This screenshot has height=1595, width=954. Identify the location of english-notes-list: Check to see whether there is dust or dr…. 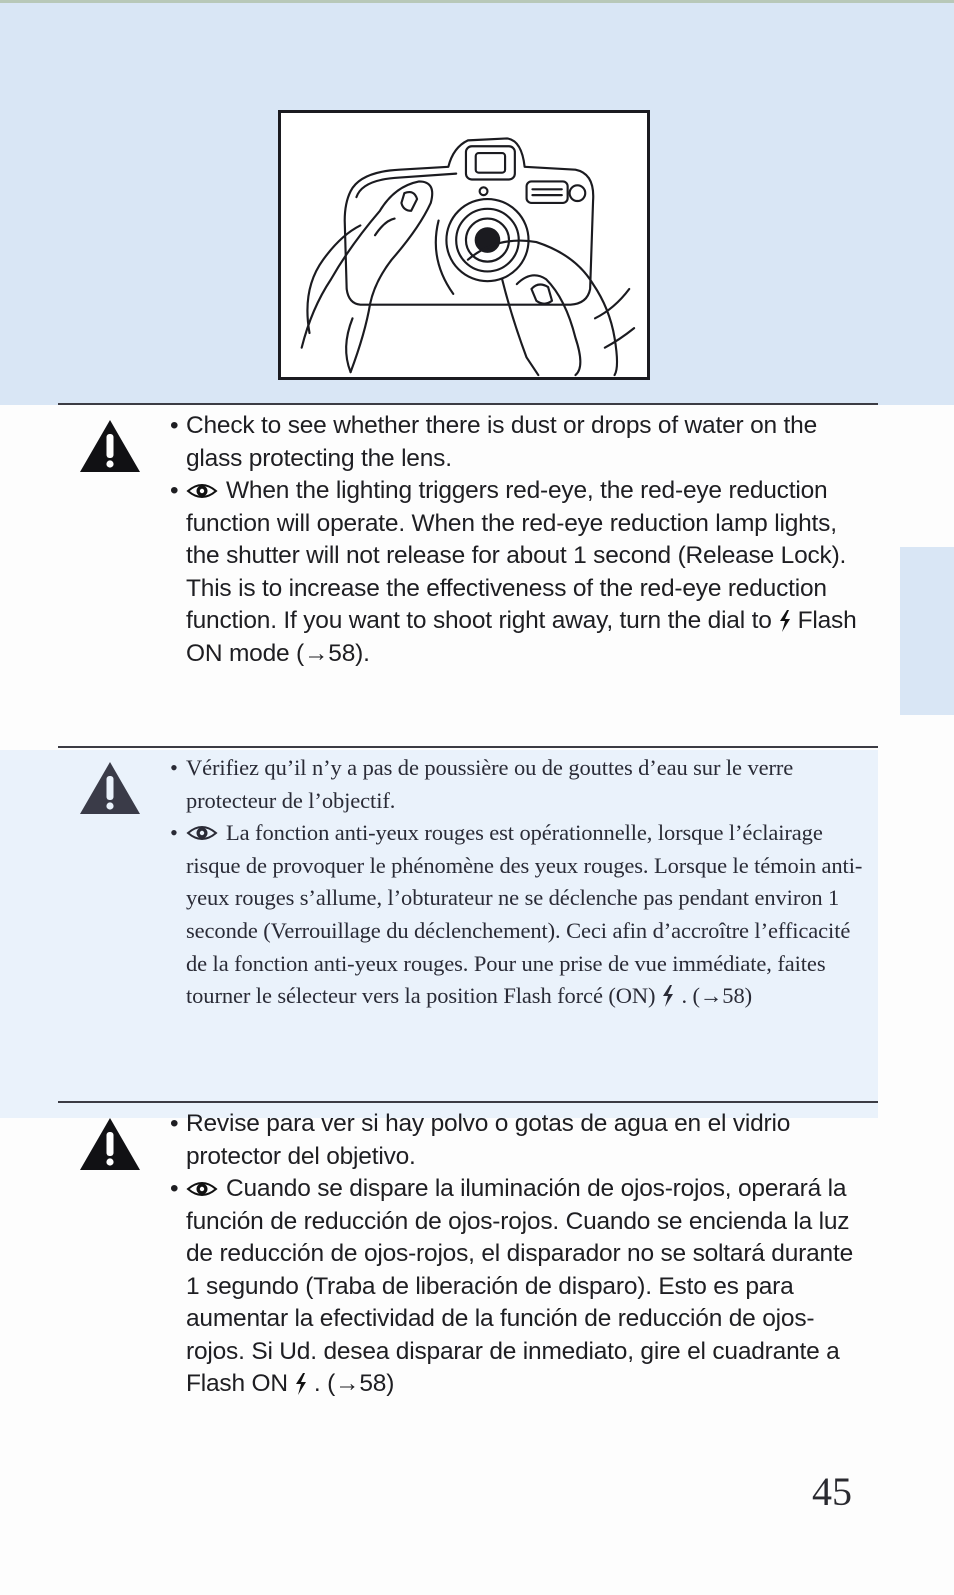
(520, 540).